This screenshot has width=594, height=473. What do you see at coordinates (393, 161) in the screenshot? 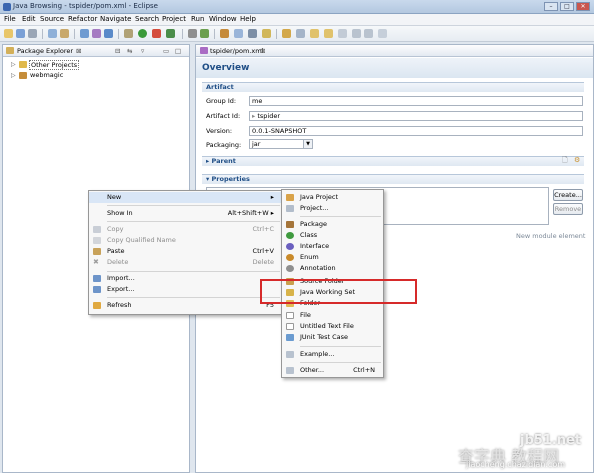
I see `parent-section-header: ▸ Parent` at bounding box center [393, 161].